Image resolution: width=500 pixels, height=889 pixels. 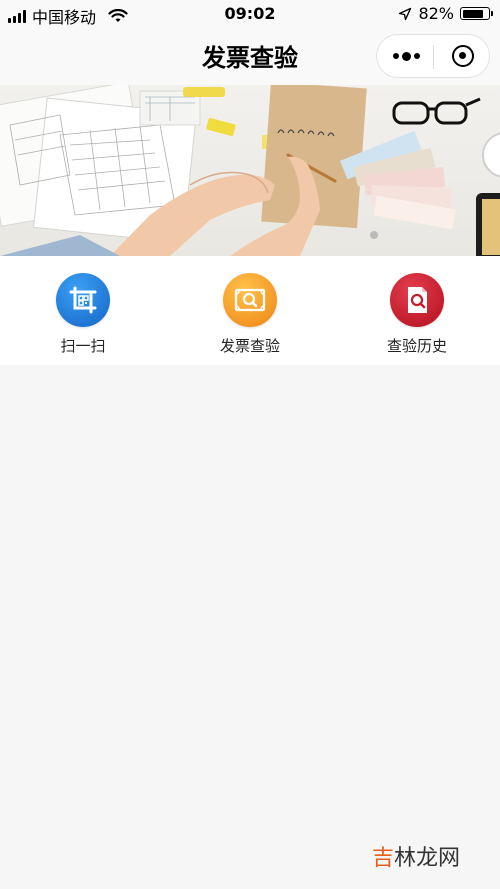 I want to click on watermark-rest: 林龙网, so click(x=426, y=858).